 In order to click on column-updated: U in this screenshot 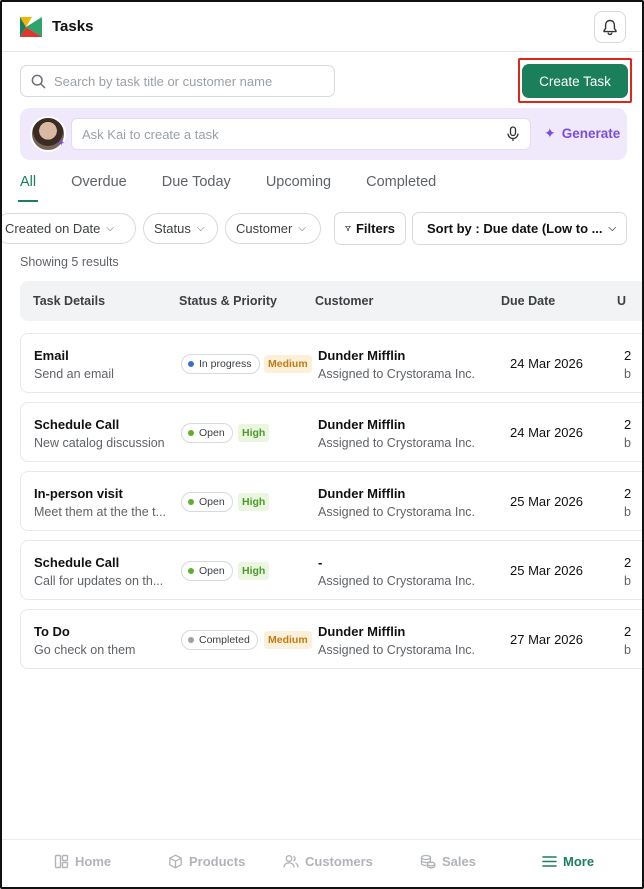, I will do `click(622, 301)`.